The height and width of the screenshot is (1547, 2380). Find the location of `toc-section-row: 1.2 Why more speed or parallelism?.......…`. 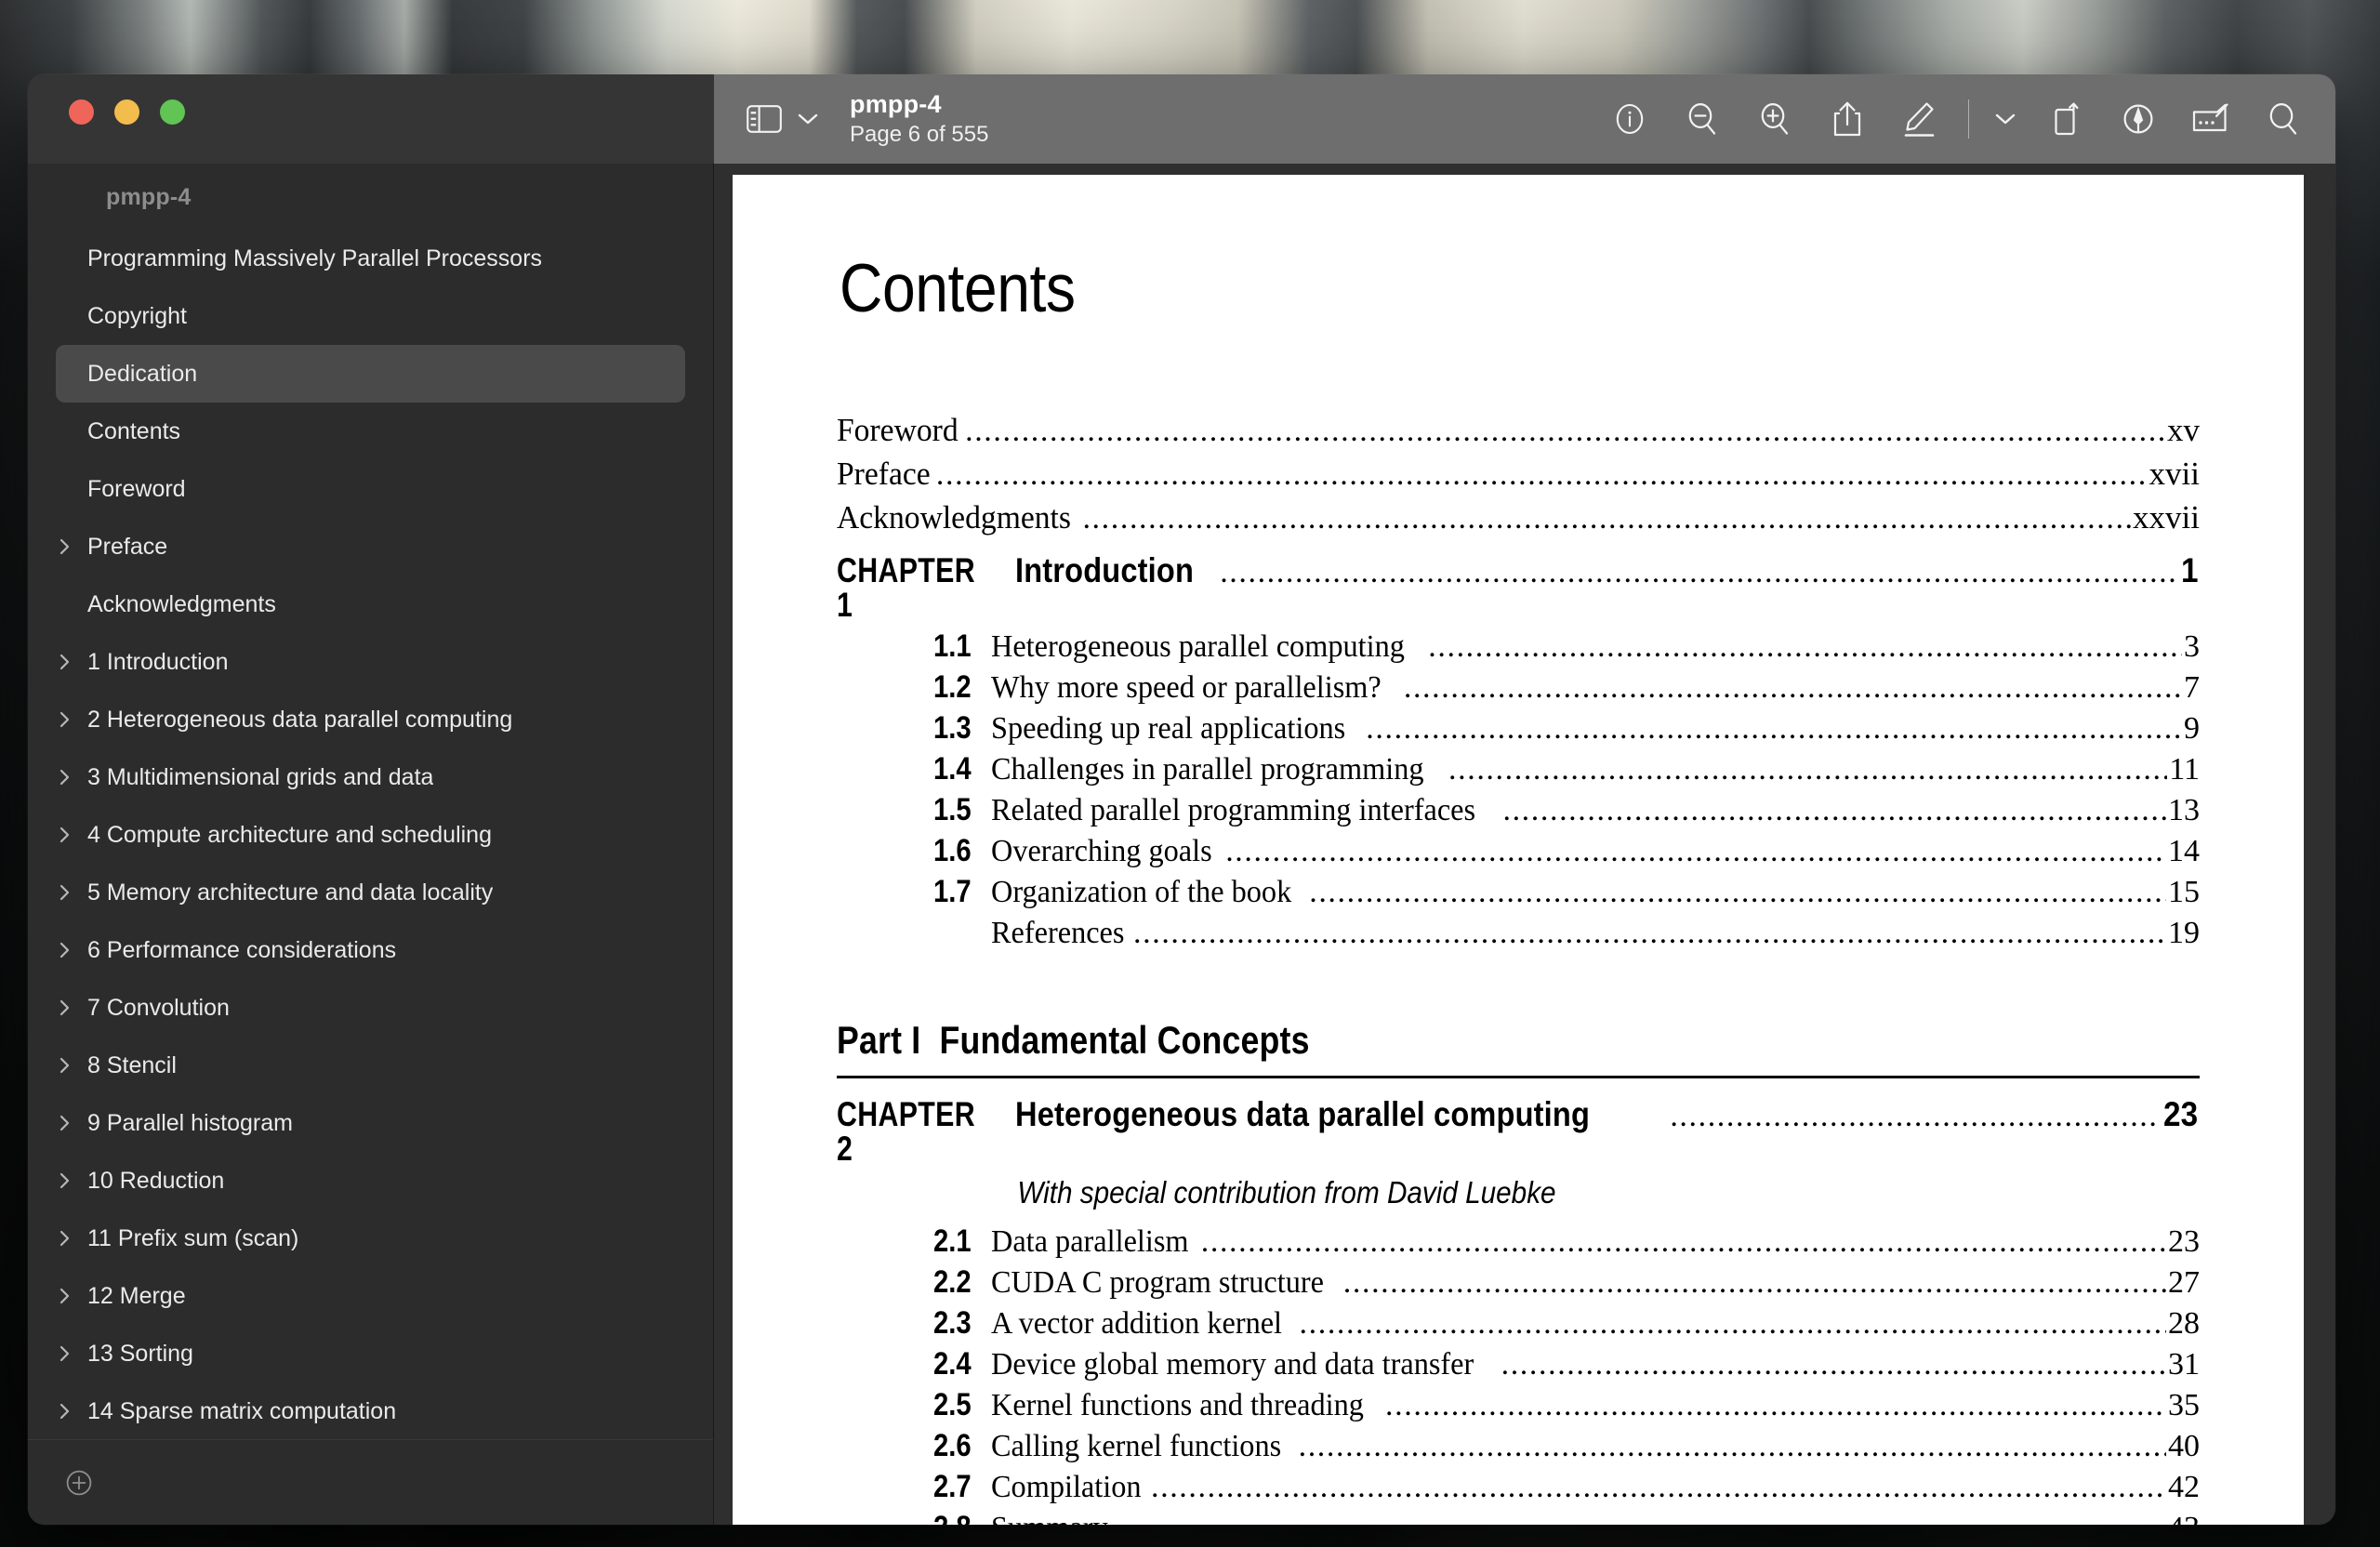

toc-section-row: 1.2 Why more speed or parallelism?.......… is located at coordinates (1518, 687).